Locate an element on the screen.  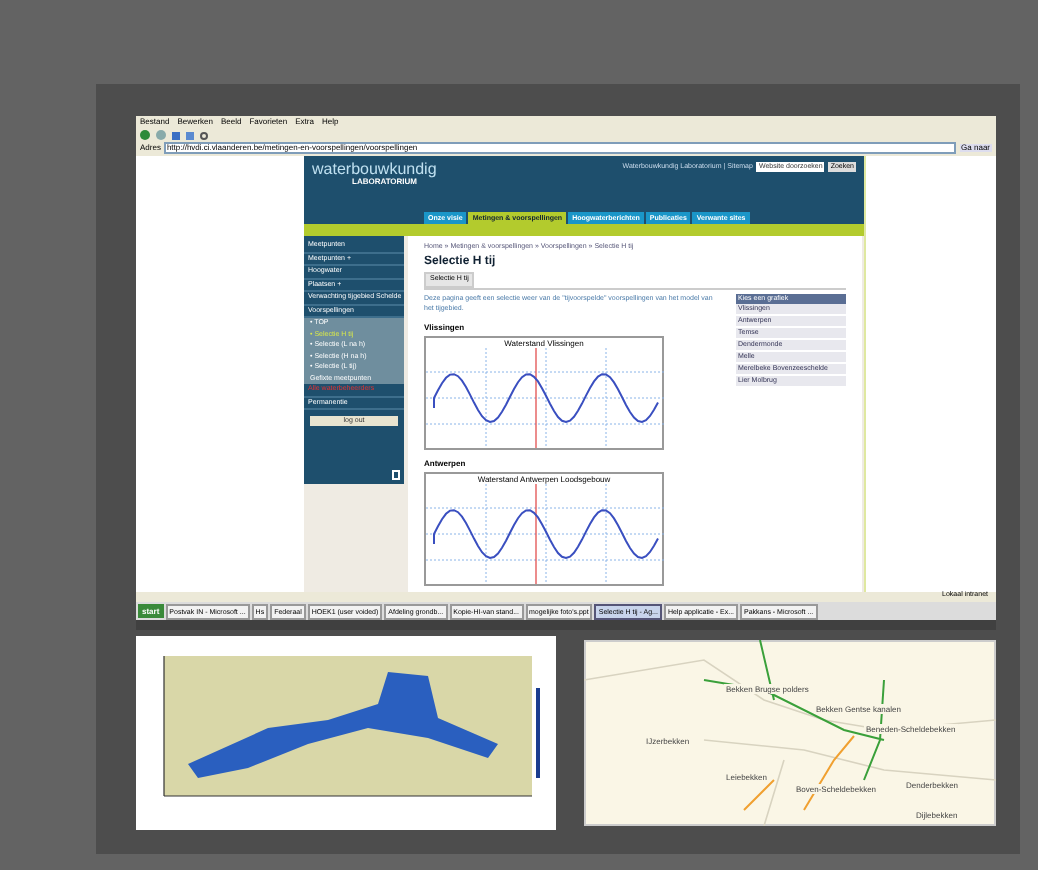
site-logo: waterbouwkundig is located at coordinates (374, 170).